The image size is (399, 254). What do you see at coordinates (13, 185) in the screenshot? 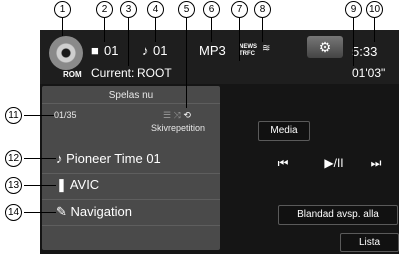
I see `callout-13: 13` at bounding box center [13, 185].